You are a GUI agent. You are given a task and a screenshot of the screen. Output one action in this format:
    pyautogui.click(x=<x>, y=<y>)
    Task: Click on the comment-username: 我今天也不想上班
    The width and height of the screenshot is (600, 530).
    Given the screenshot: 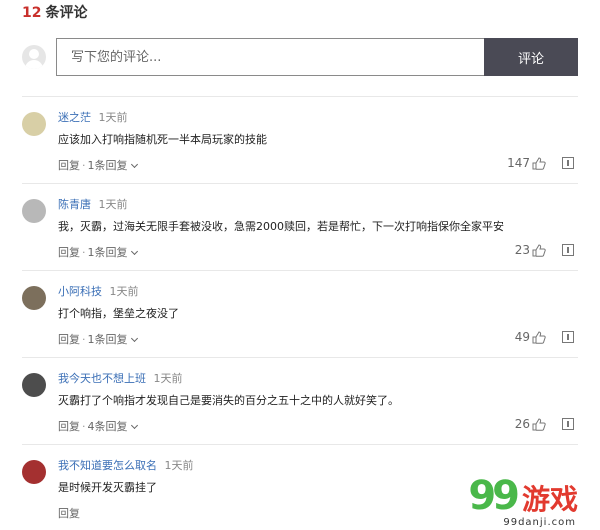 What is the action you would take?
    pyautogui.click(x=102, y=378)
    